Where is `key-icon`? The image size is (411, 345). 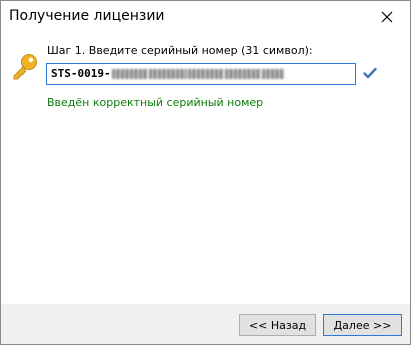 key-icon is located at coordinates (25, 67).